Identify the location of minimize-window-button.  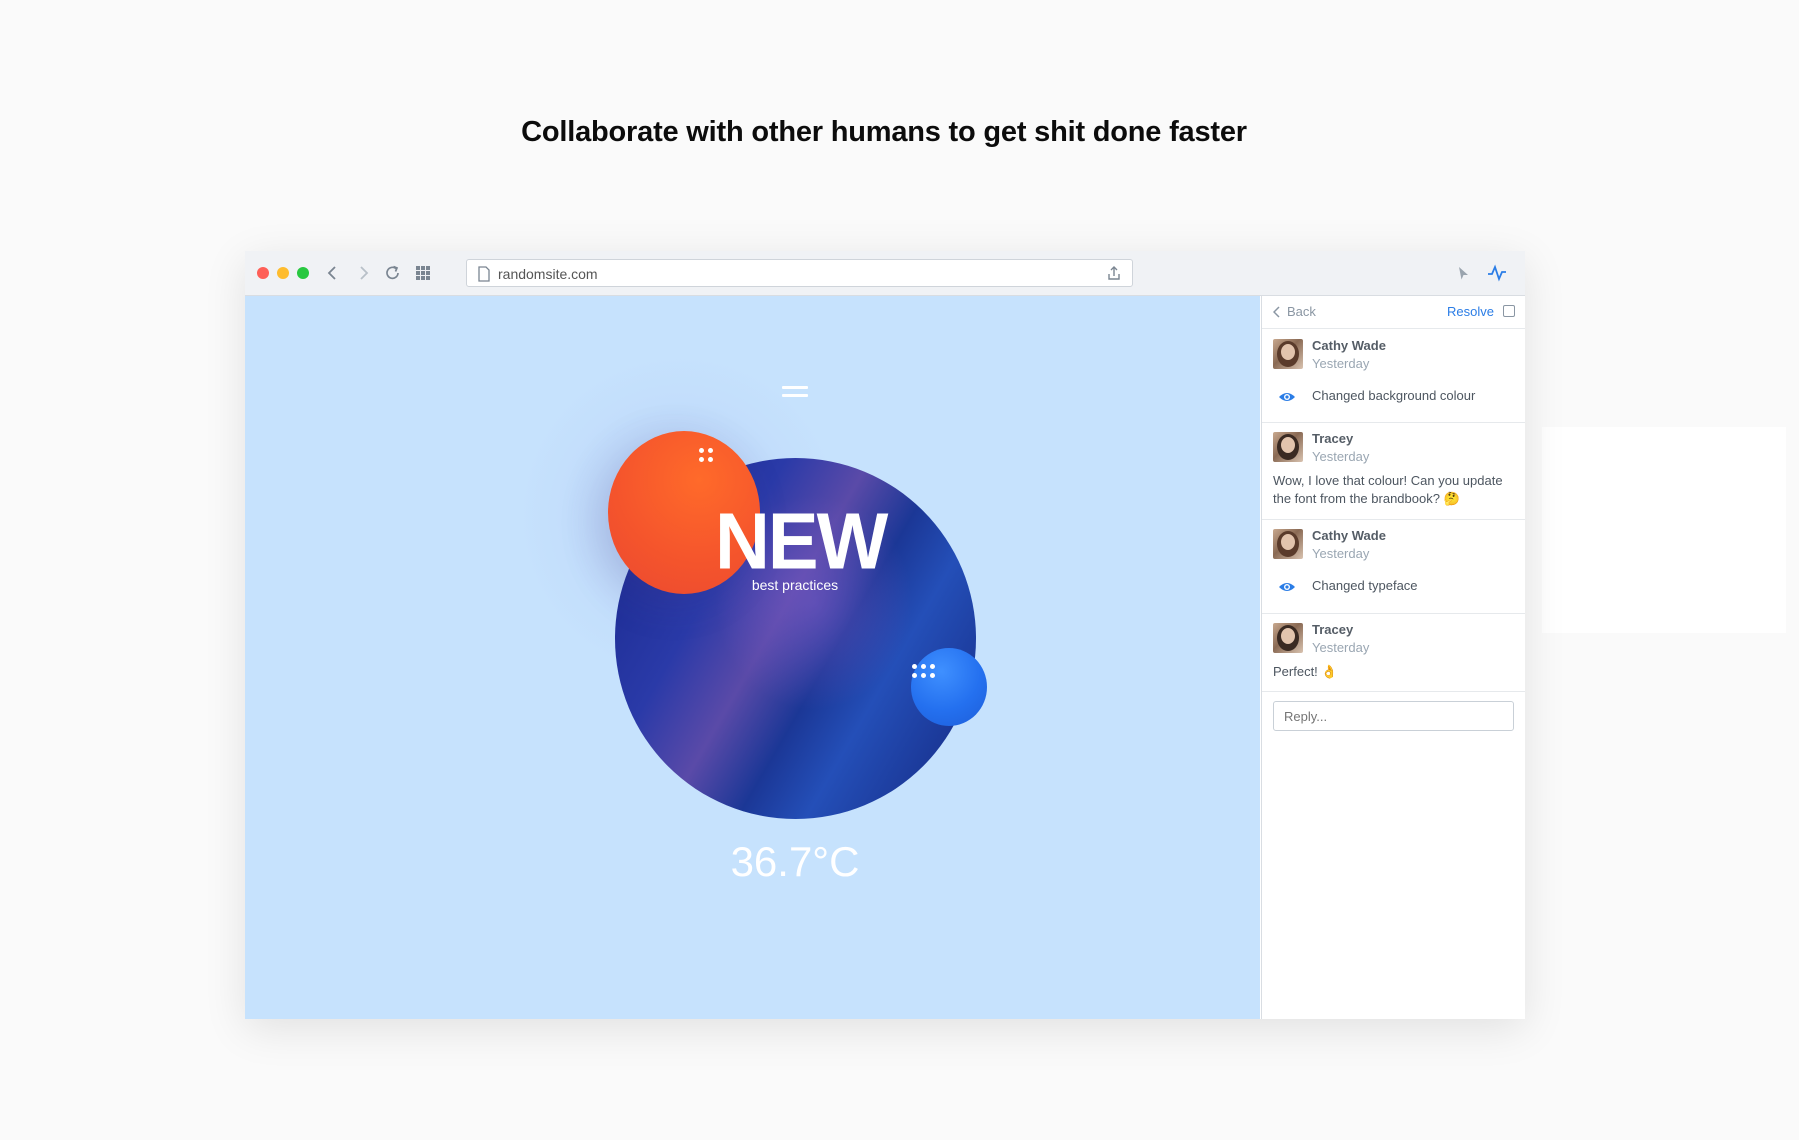
(283, 273).